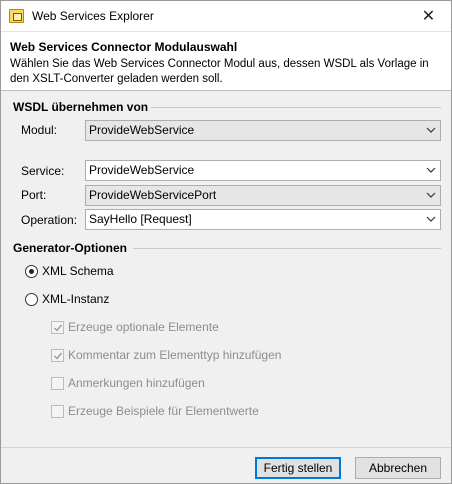 The image size is (452, 484). I want to click on option-erzeuge-optionale-elemente: Erzeuge optionale Elemente, so click(135, 327).